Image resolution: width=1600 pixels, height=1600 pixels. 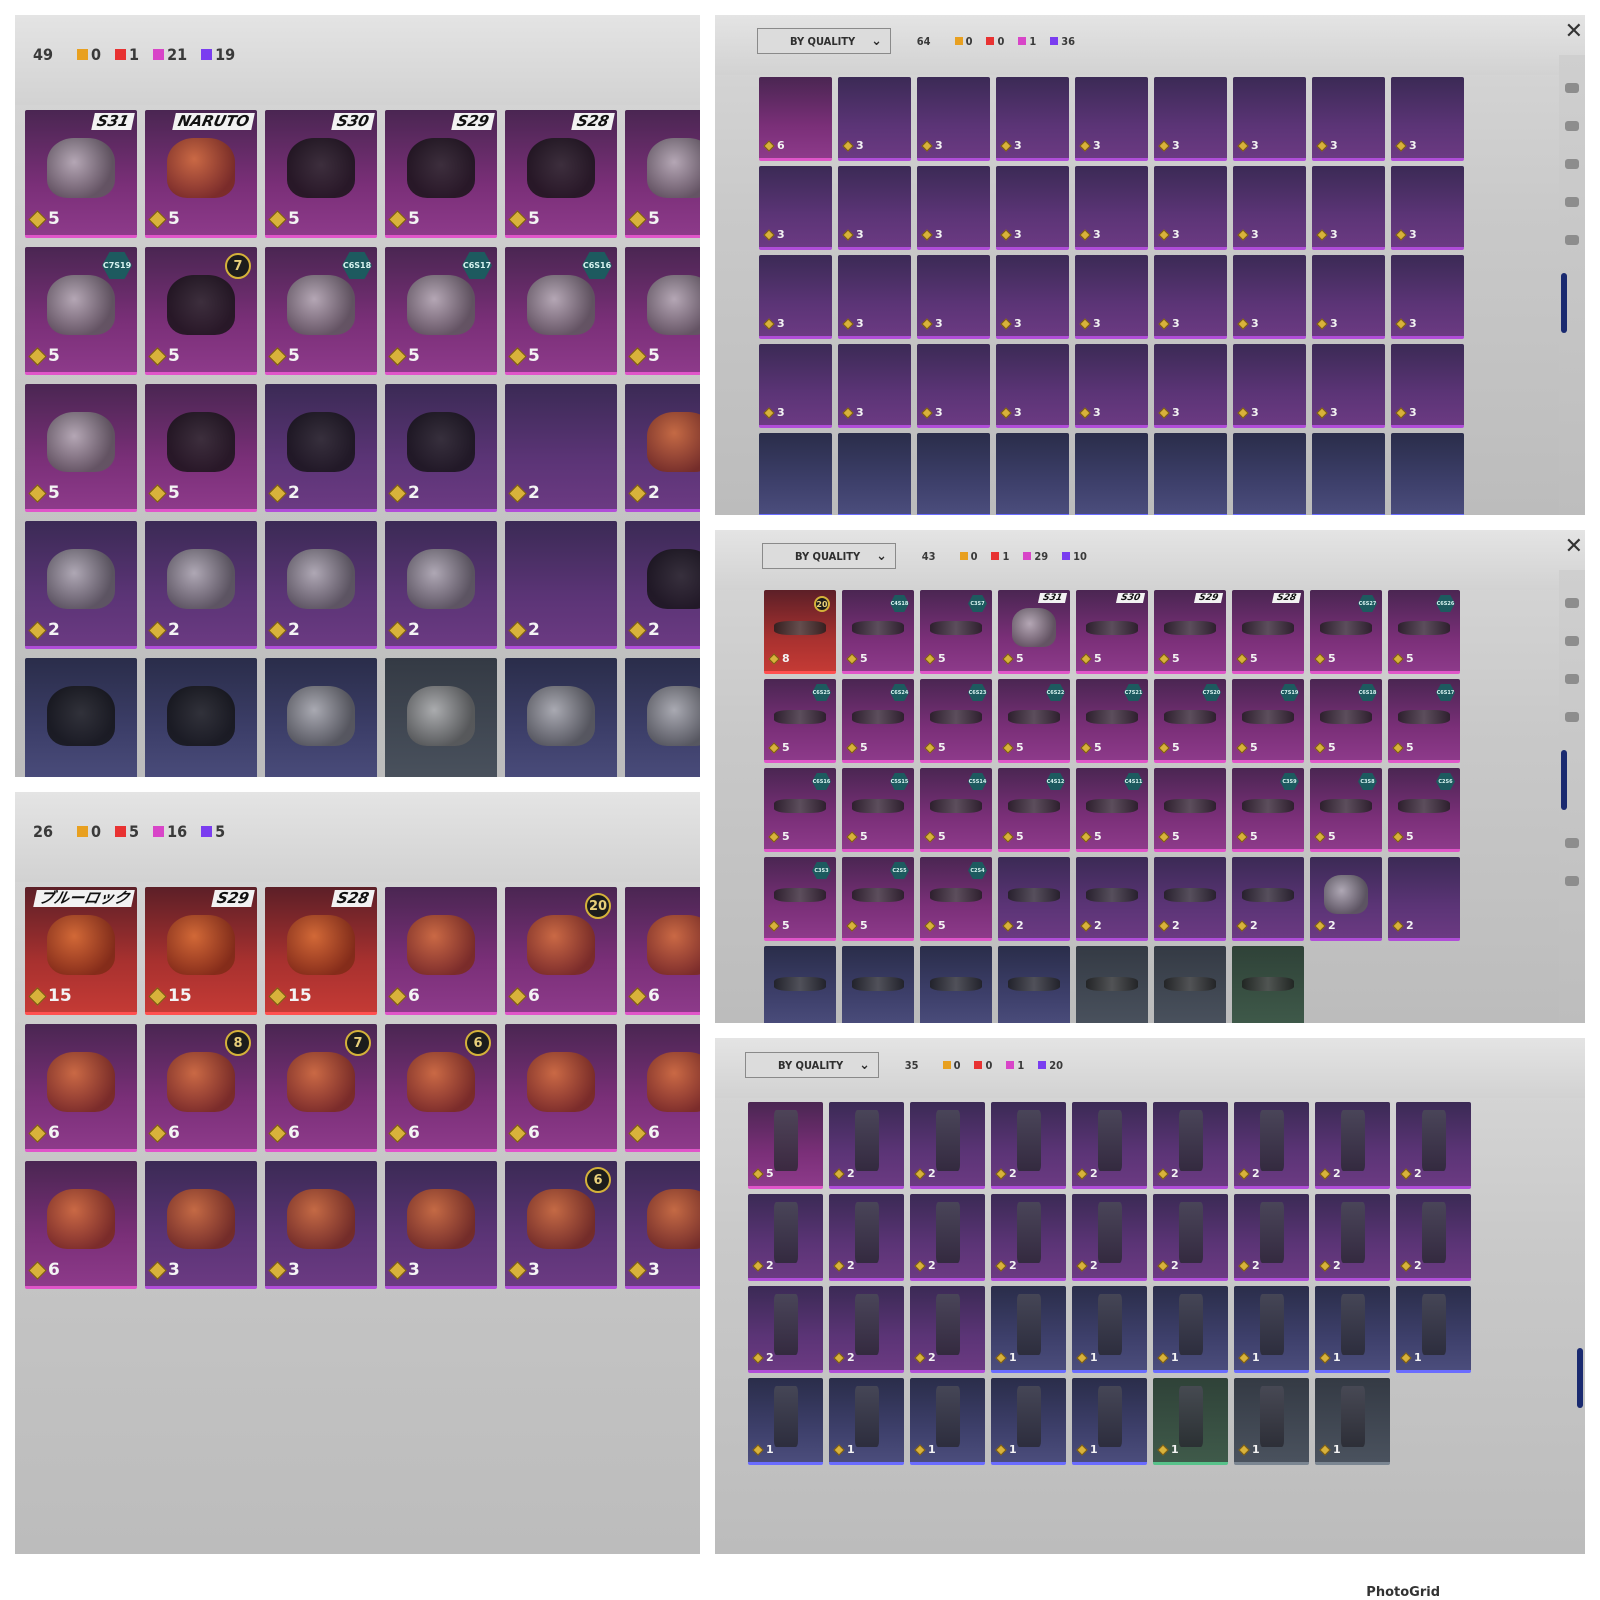 I want to click on item-card: C2S6 5, so click(x=1424, y=810).